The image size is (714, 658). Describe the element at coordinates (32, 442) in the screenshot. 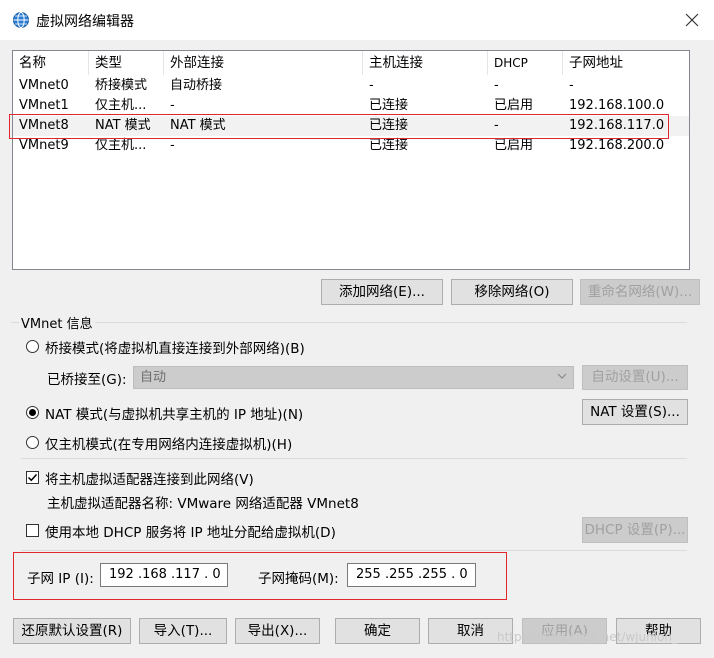

I see `host-only-radio` at that location.